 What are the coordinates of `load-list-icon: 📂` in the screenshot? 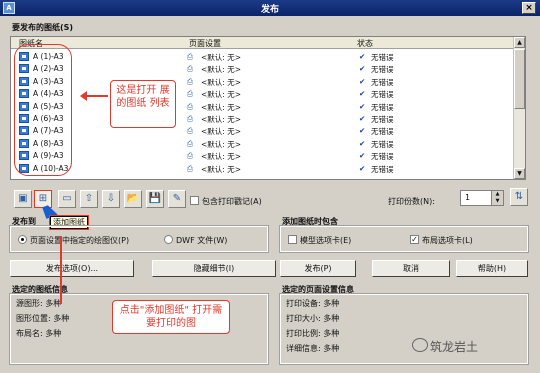 It's located at (133, 199).